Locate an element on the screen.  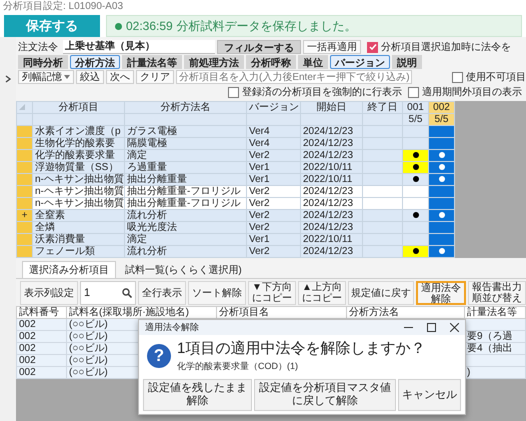
table-cell: ろ過重量 is located at coordinates (185, 168).